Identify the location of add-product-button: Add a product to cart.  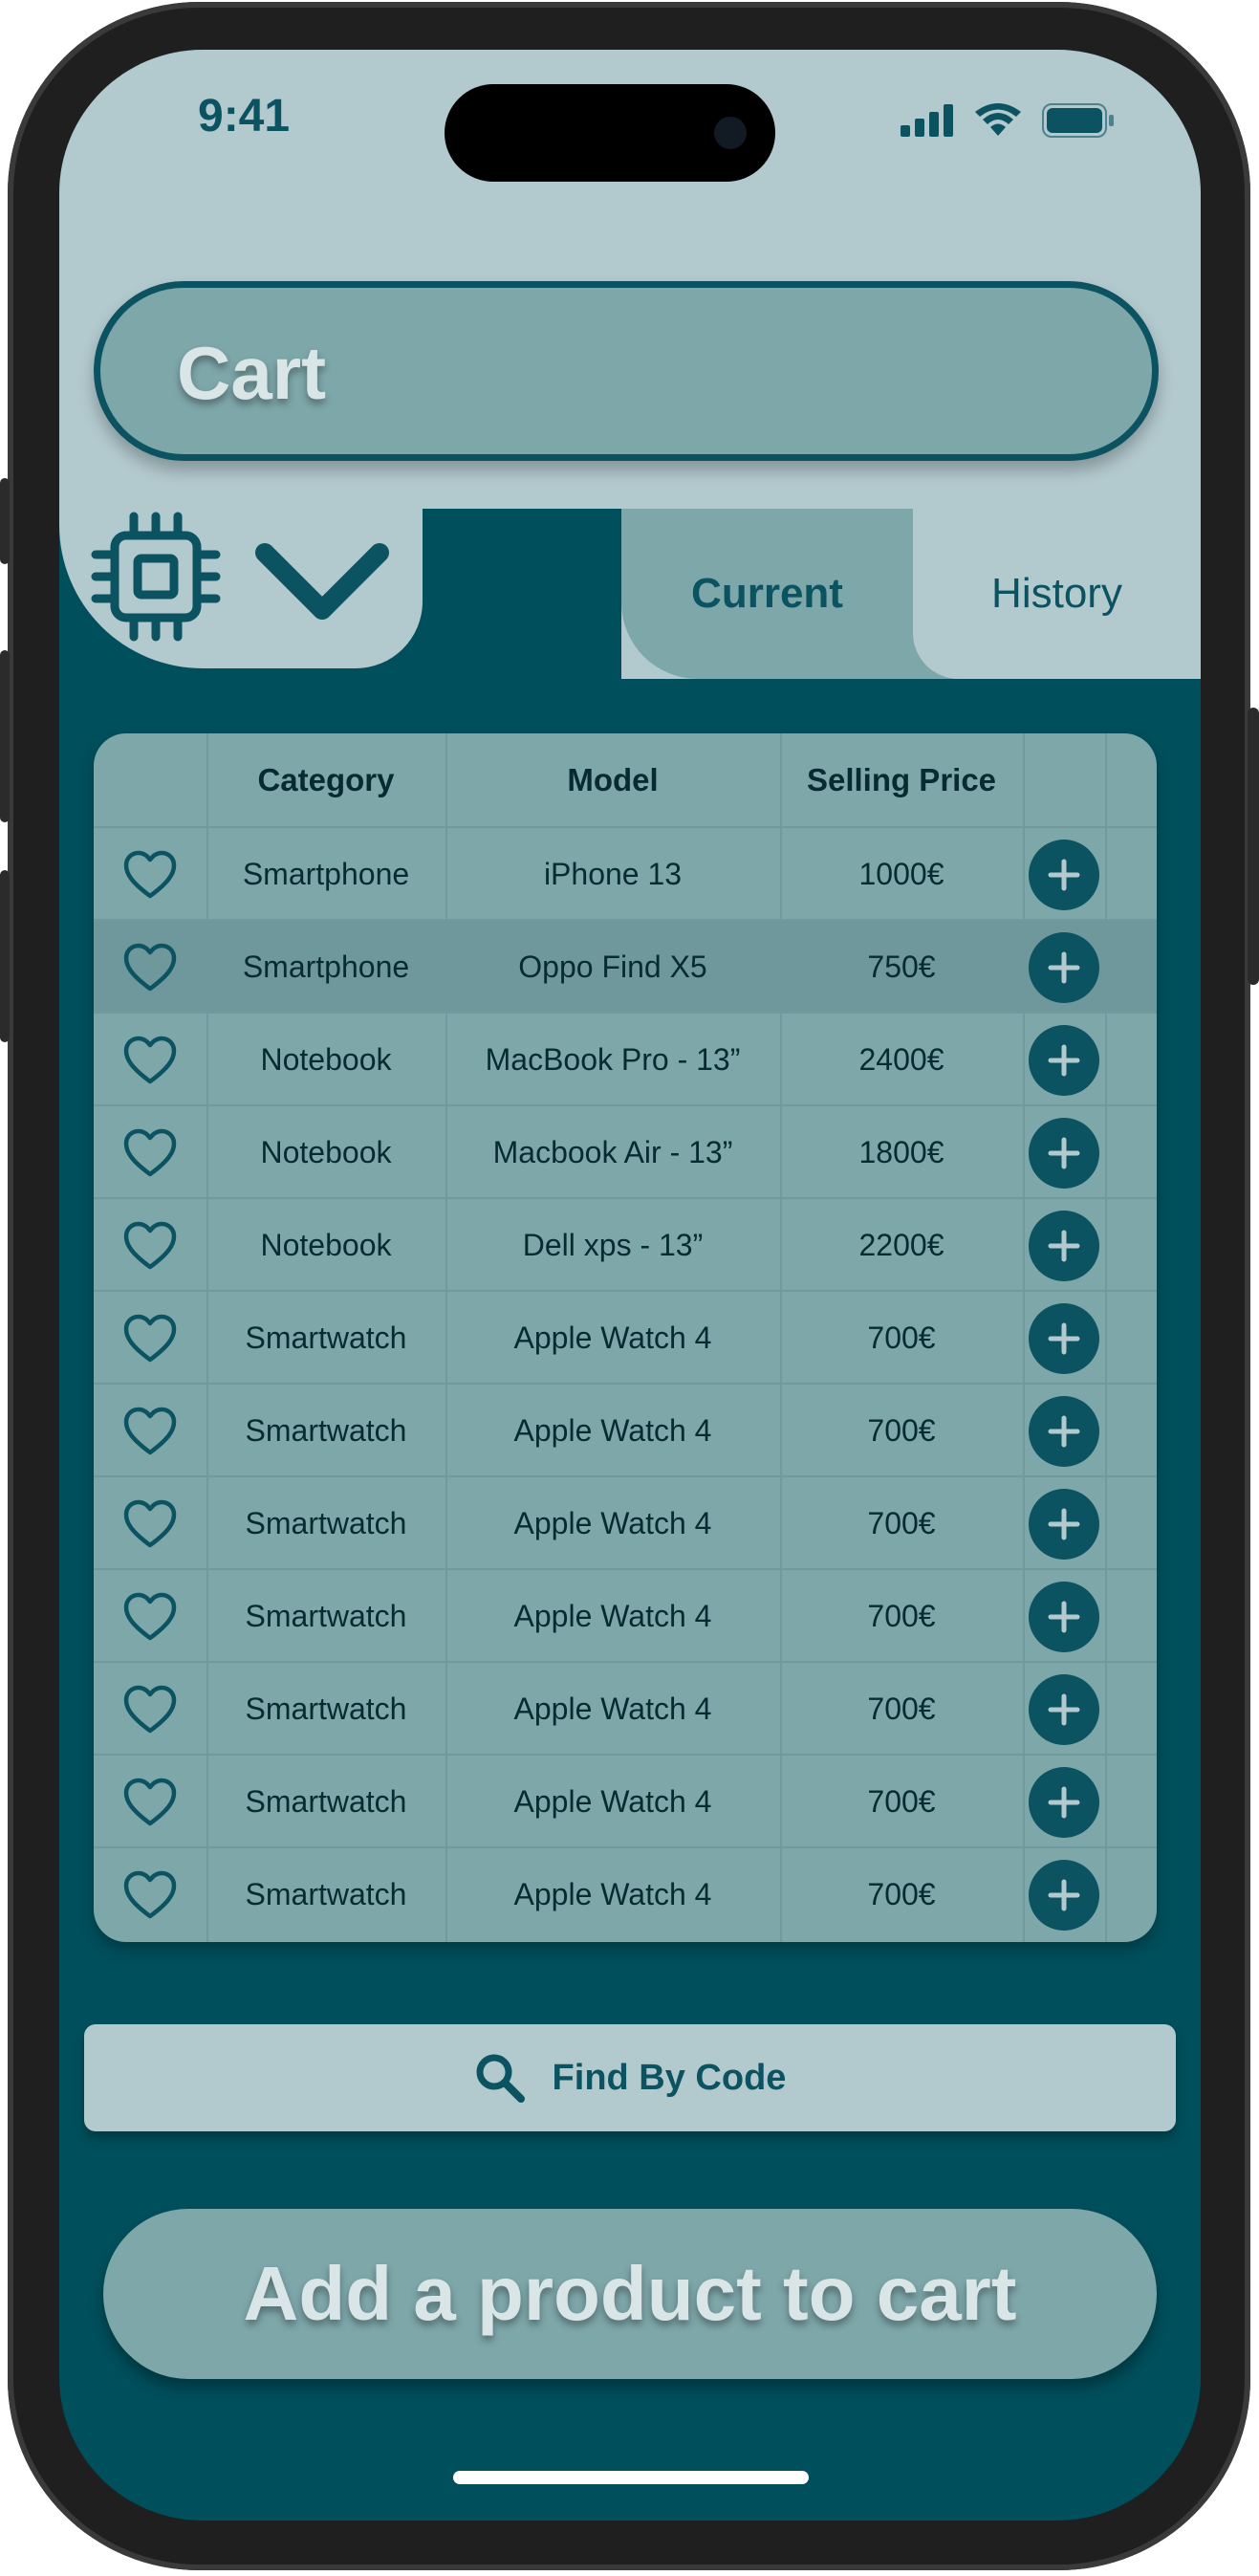
(630, 2294).